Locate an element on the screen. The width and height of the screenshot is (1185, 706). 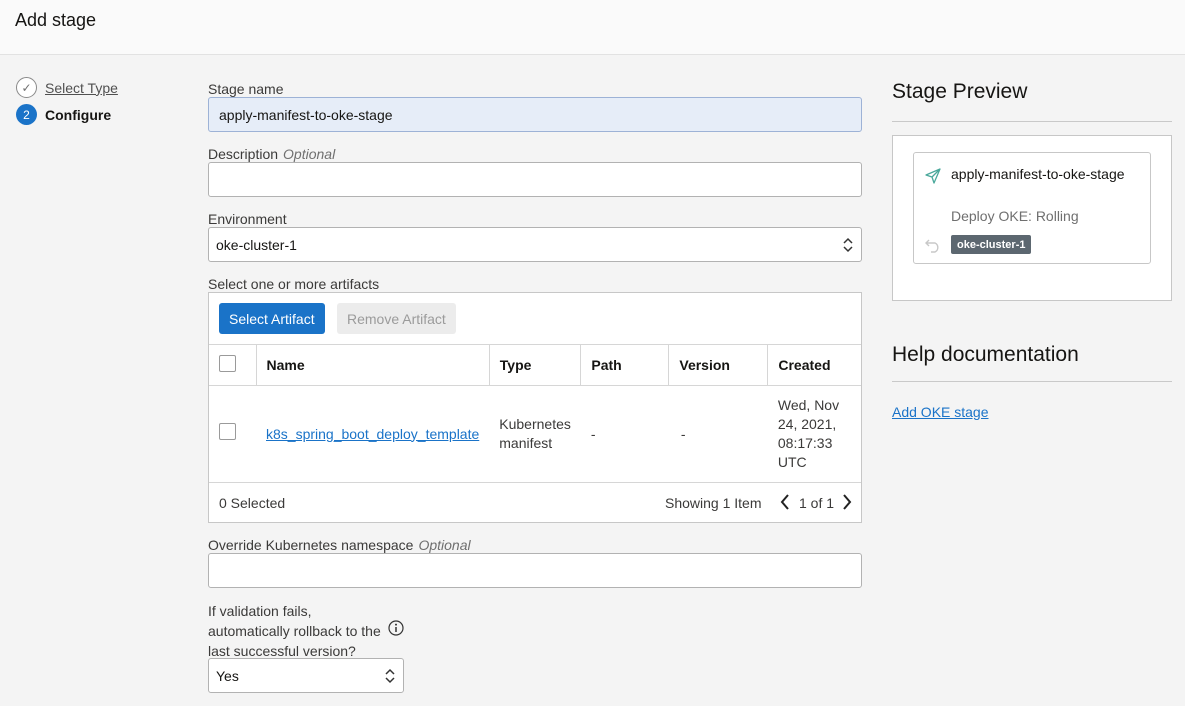
select-artifact-button: Select Artifact is located at coordinates (272, 318).